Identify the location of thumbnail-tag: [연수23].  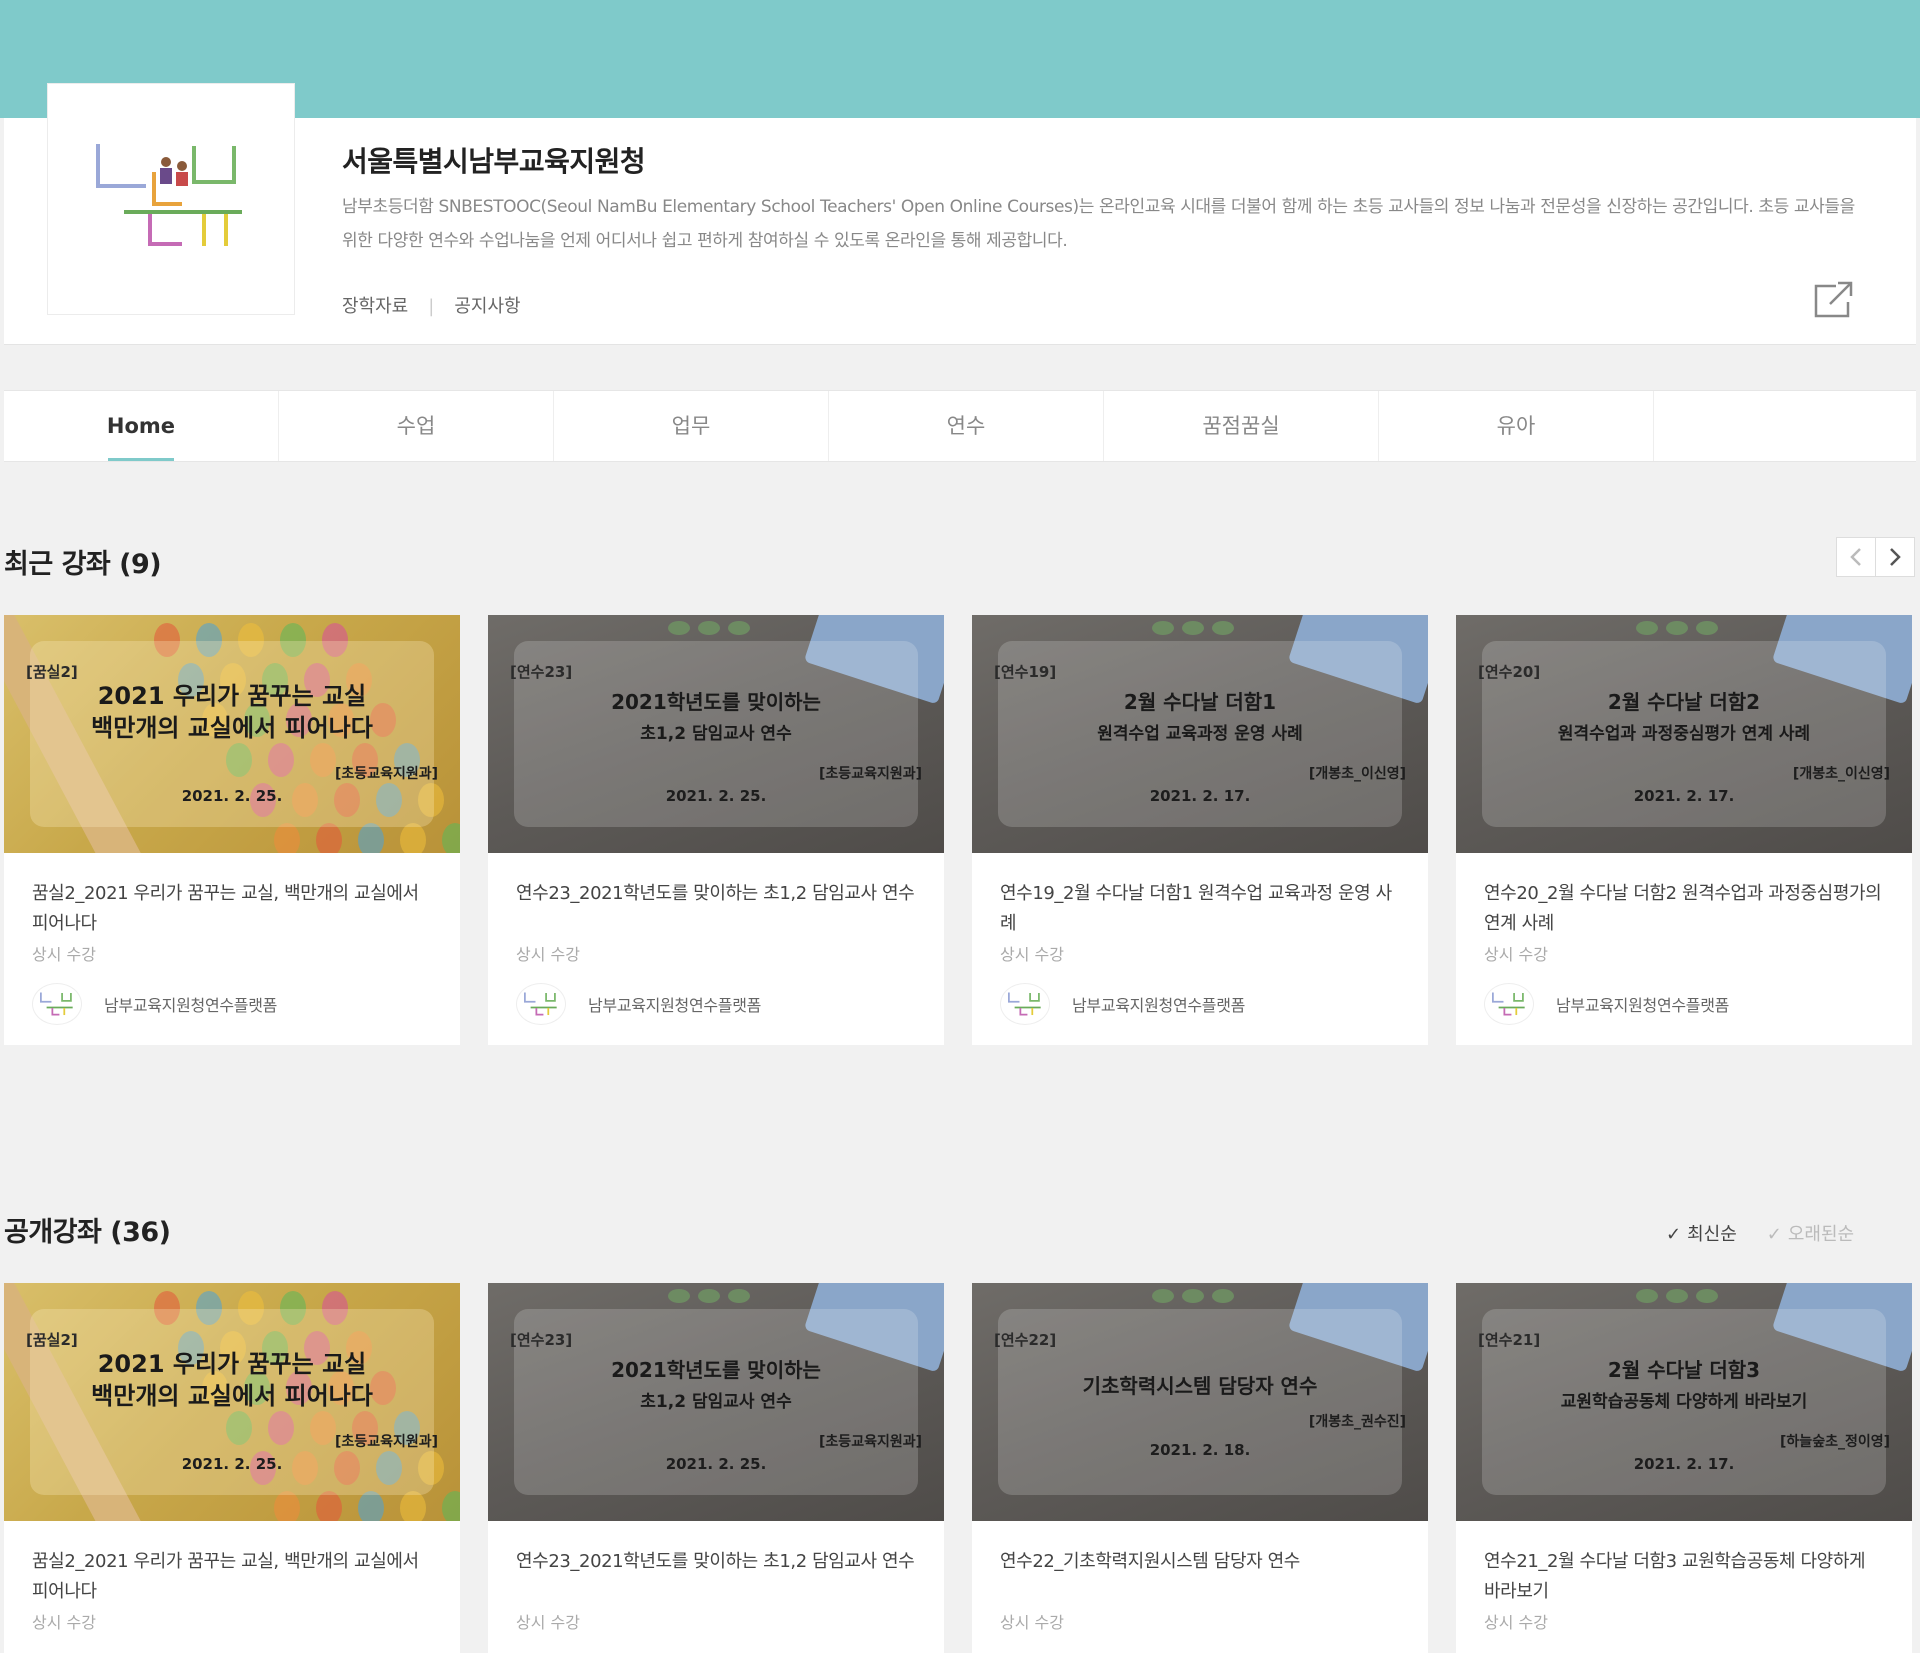
(541, 1340).